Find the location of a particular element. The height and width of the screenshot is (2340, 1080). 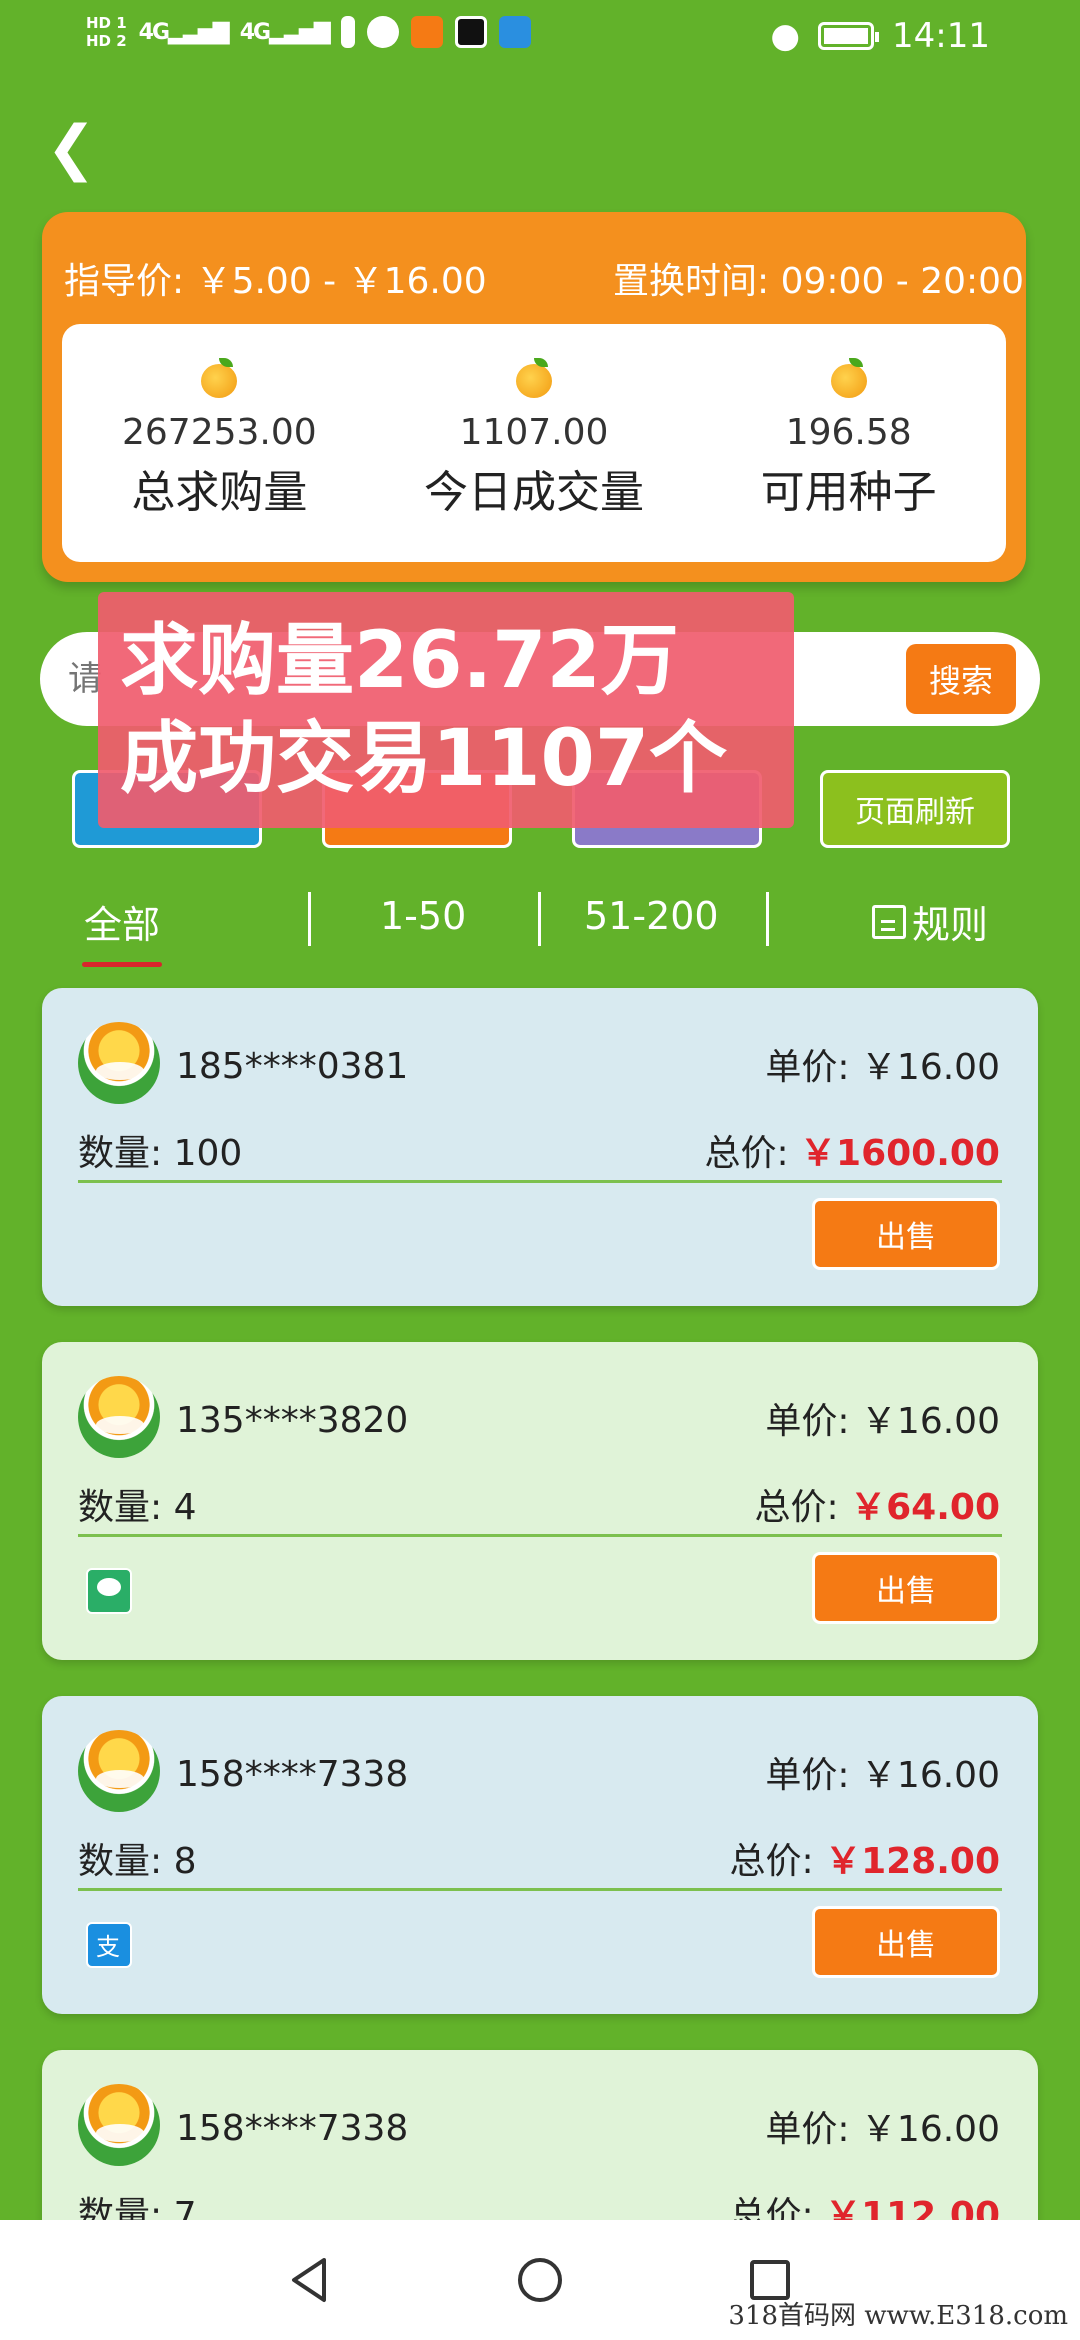

signal-icon-2: 4G▂▃▅▇ is located at coordinates (285, 32).